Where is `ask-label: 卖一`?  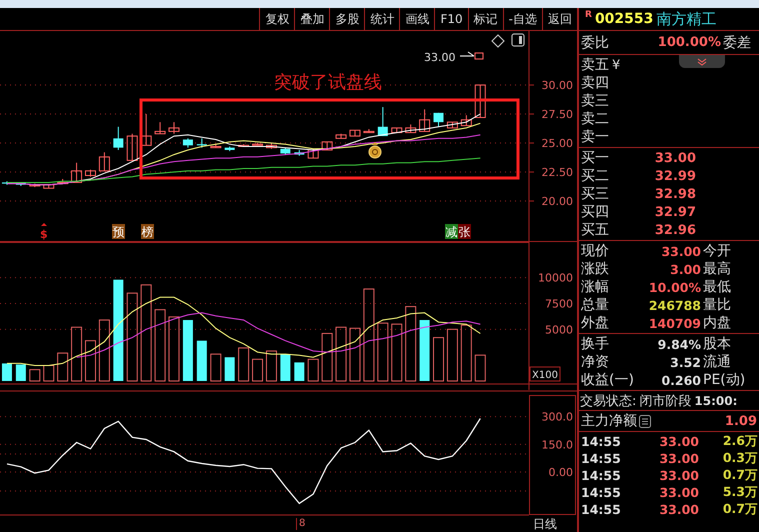
ask-label: 卖一 is located at coordinates (595, 137).